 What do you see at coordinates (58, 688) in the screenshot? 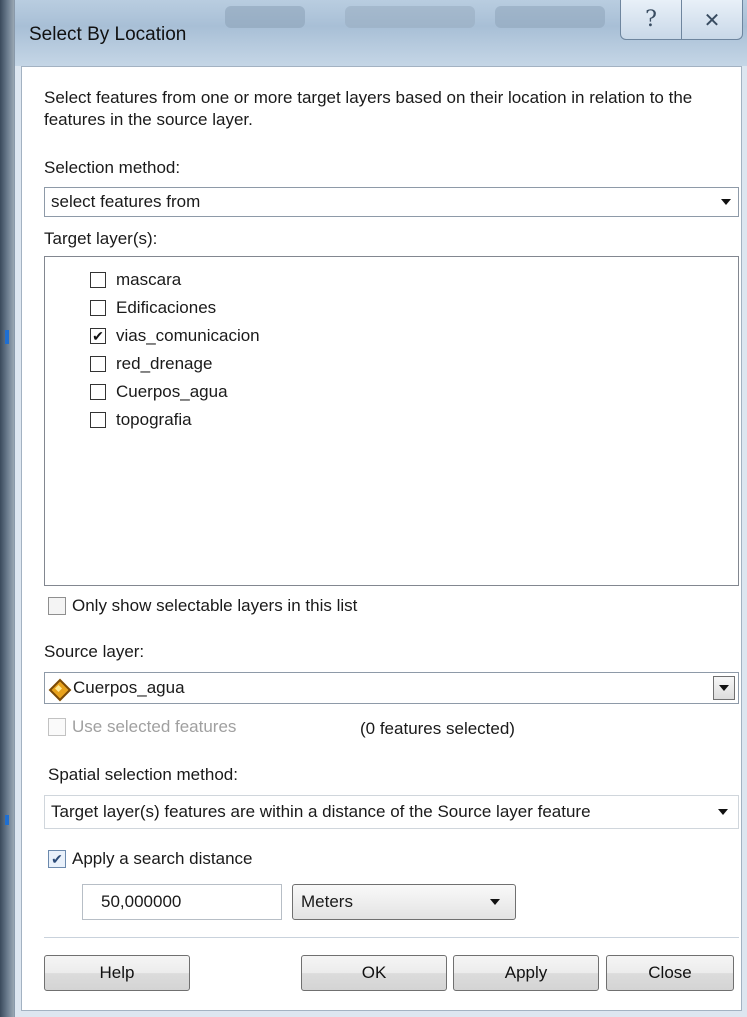
I see `polygon-layer-icon` at bounding box center [58, 688].